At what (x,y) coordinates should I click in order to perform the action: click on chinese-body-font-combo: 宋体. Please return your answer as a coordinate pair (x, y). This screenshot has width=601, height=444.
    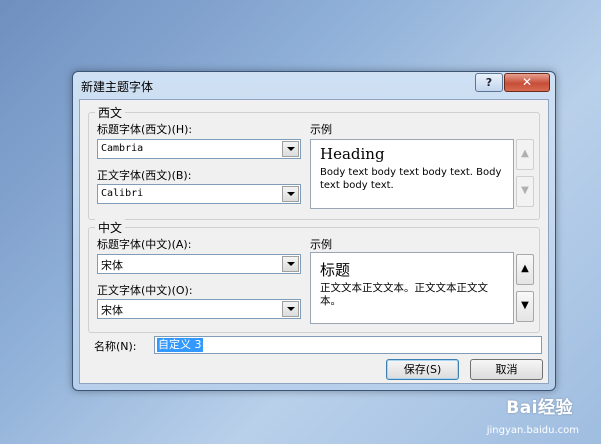
    Looking at the image, I should click on (199, 309).